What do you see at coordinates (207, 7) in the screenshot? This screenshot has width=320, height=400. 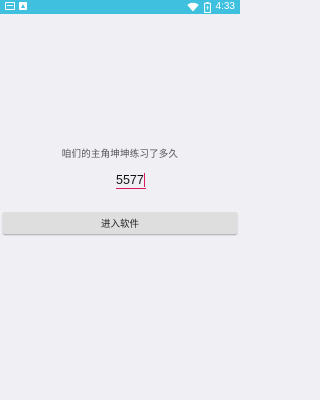 I see `battery-icon` at bounding box center [207, 7].